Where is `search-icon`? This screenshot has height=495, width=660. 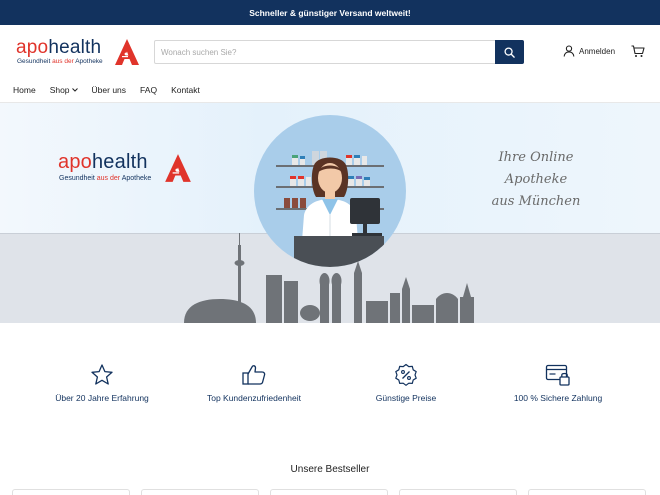 search-icon is located at coordinates (509, 52).